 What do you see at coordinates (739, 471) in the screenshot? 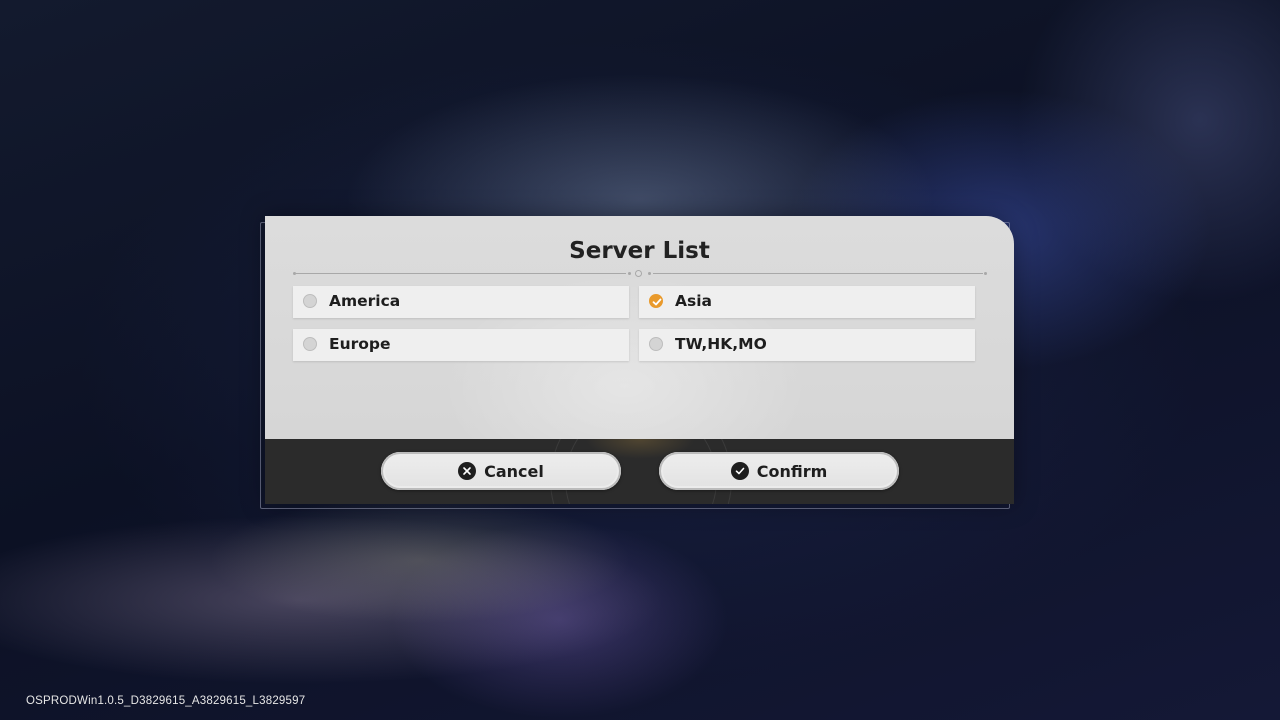
I see `check-icon` at bounding box center [739, 471].